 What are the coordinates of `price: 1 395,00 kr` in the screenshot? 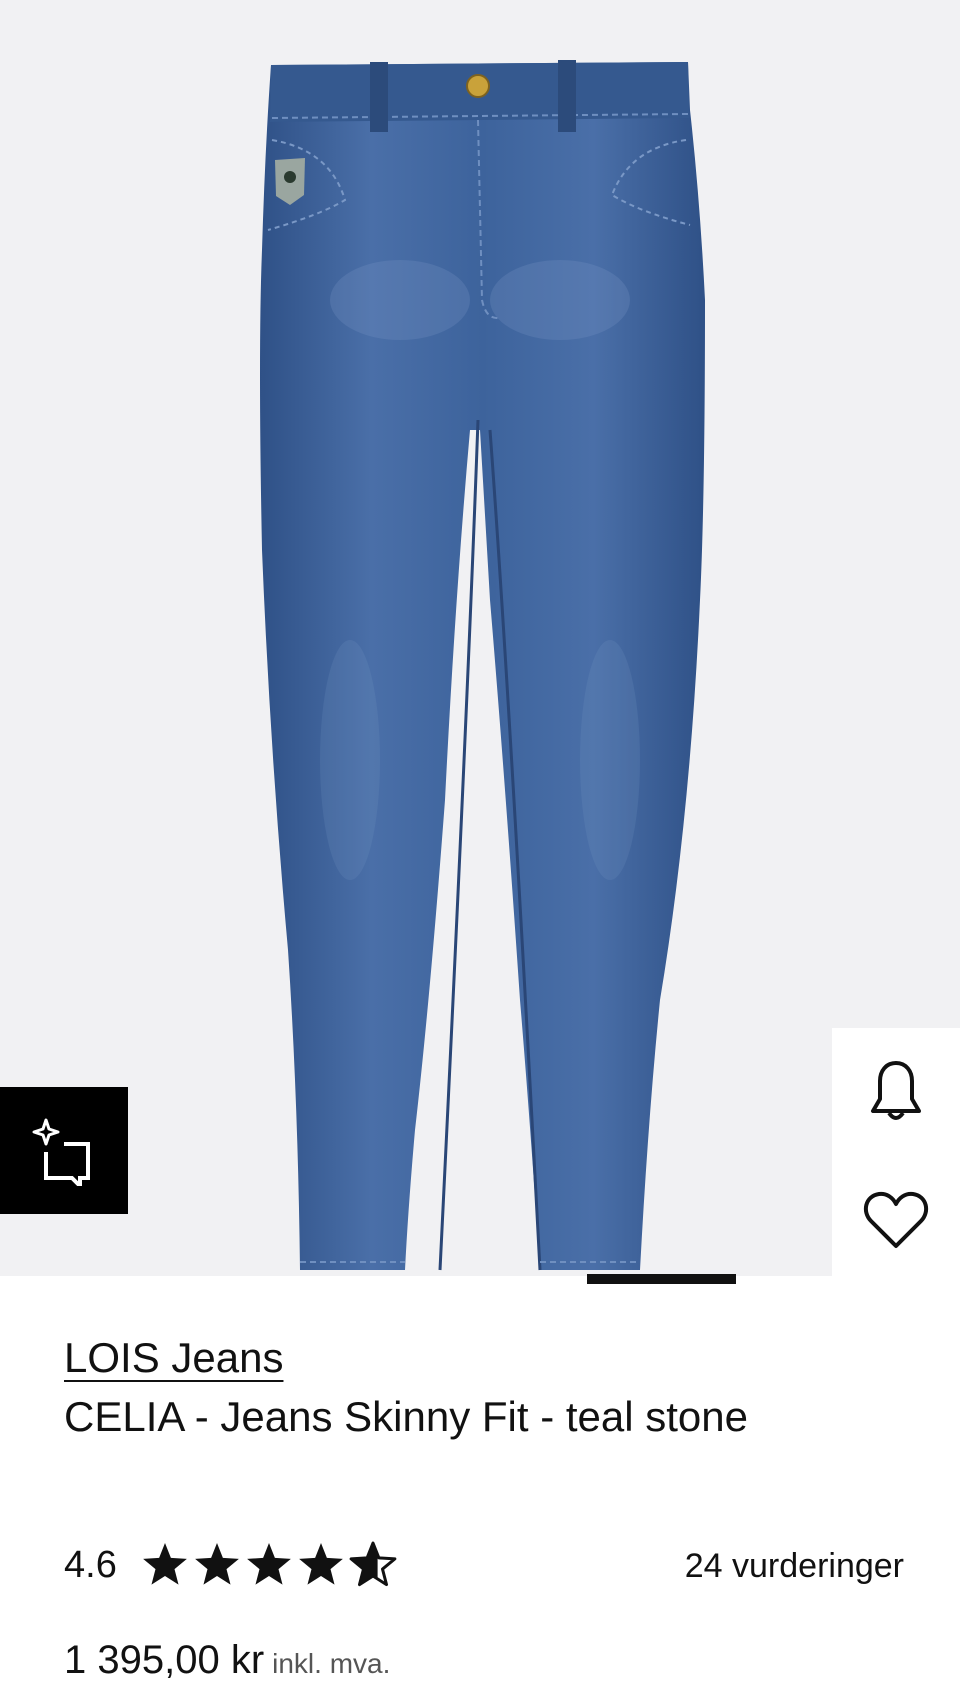 It's located at (164, 1660).